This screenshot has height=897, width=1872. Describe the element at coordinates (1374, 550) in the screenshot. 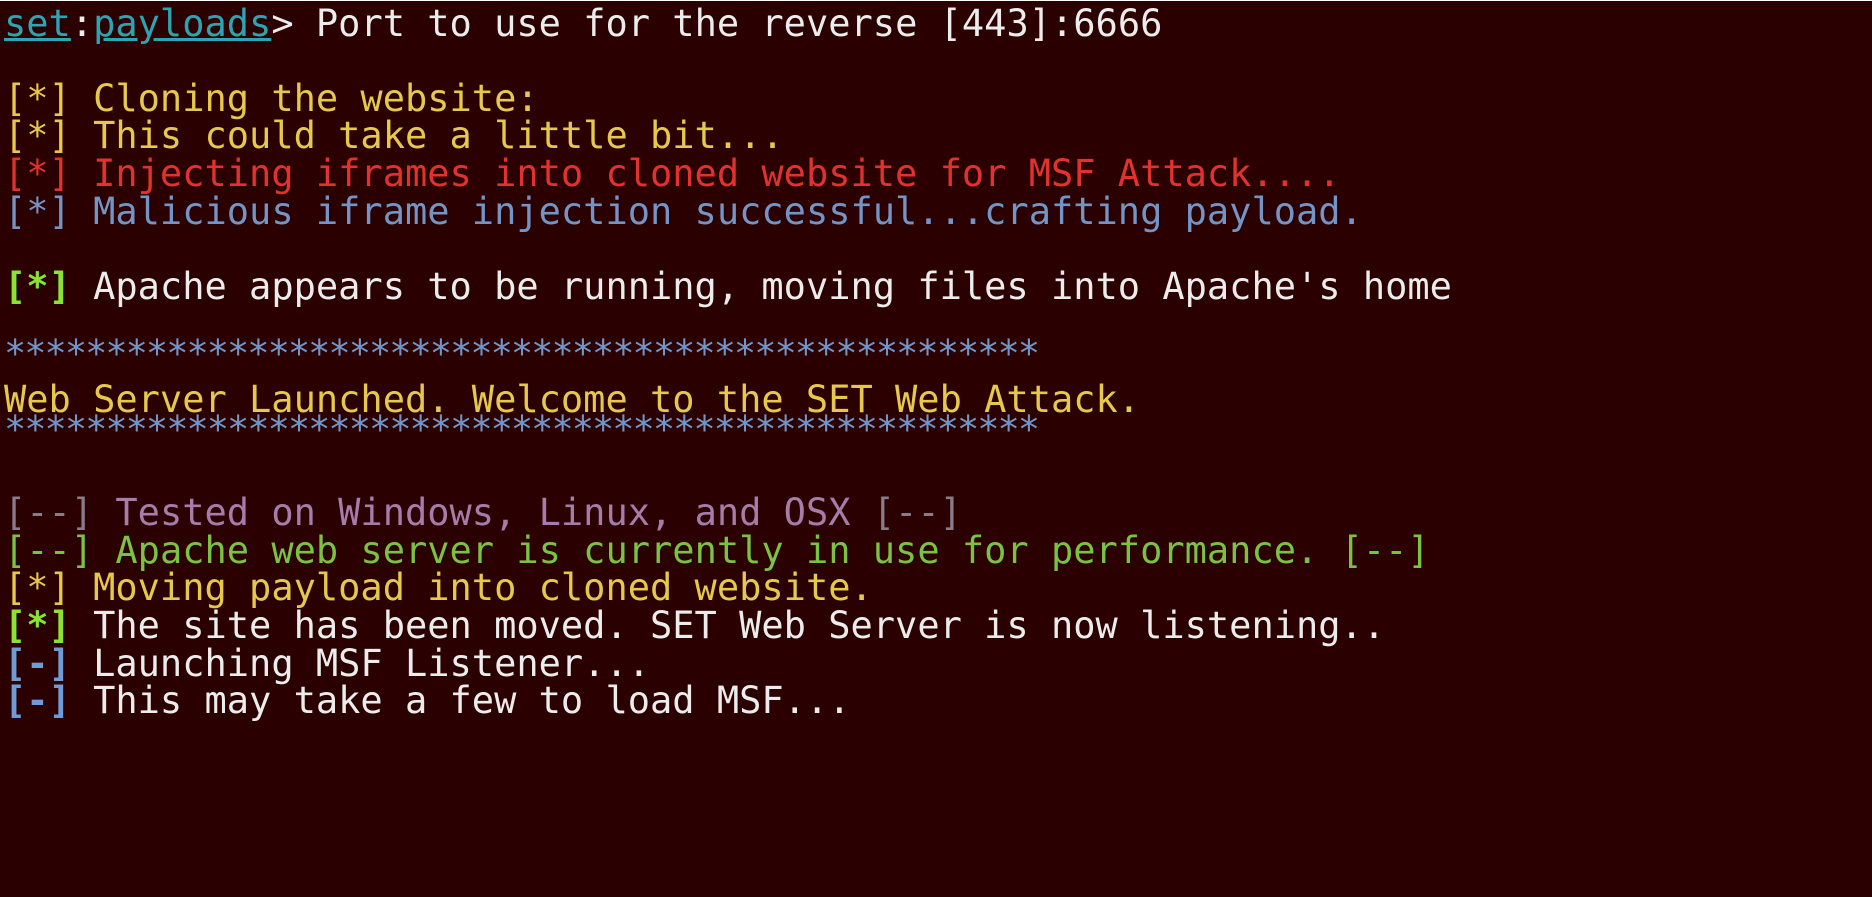

I see `performance-tag-close: [--]` at that location.